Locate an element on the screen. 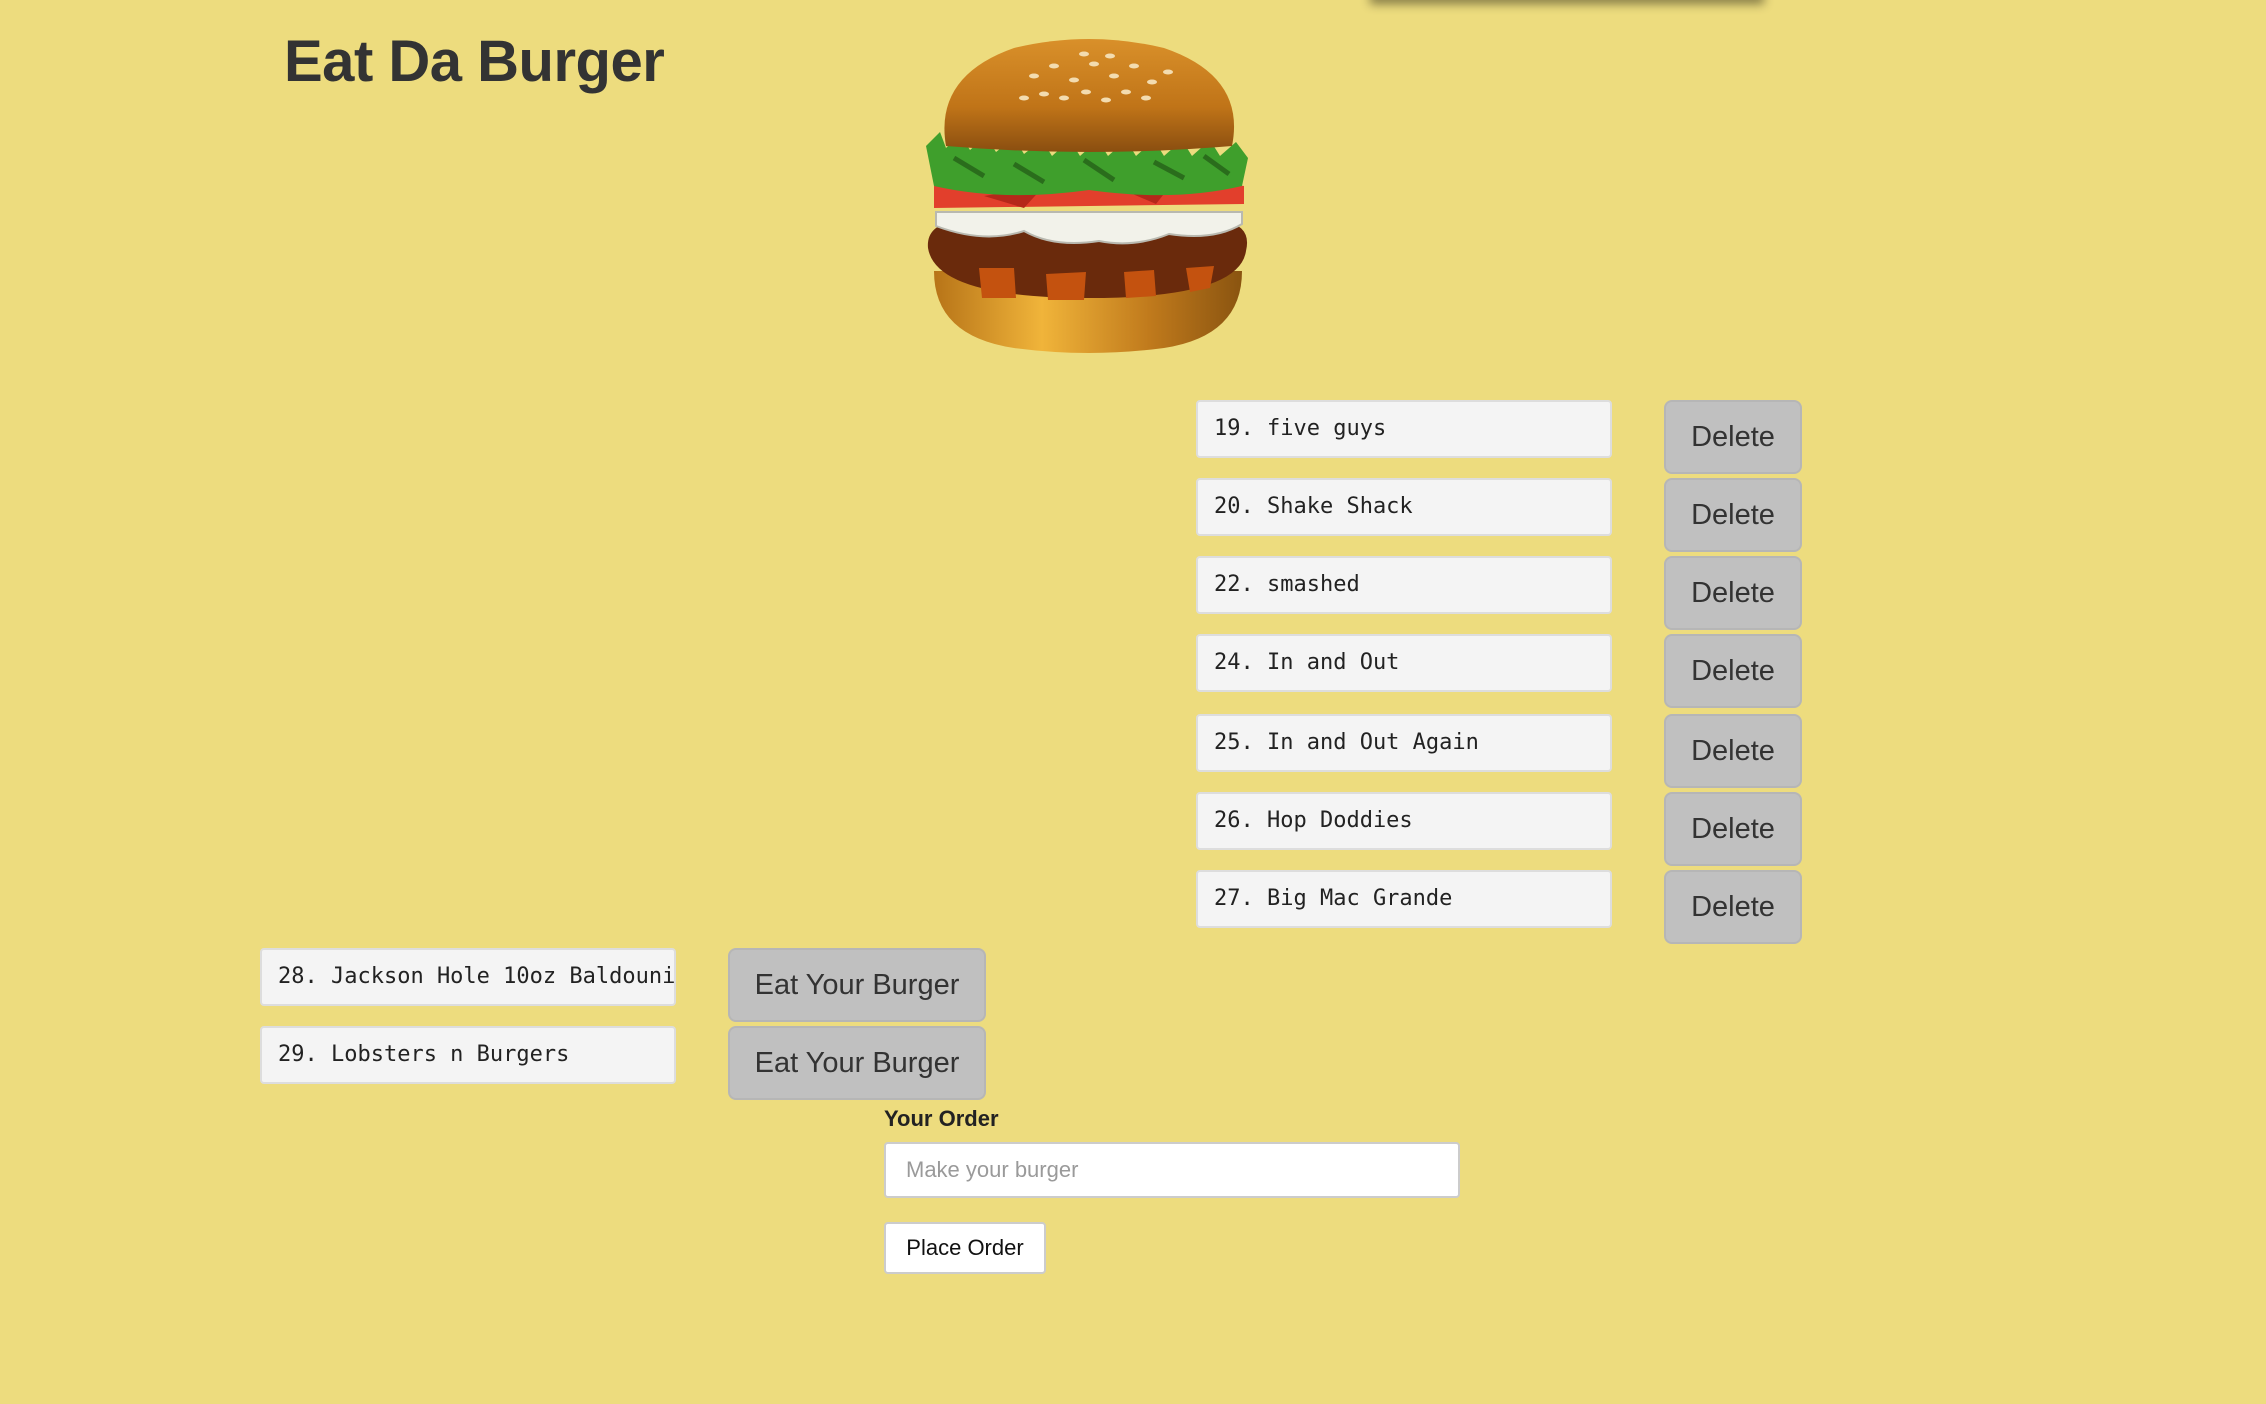 This screenshot has width=2266, height=1404. burger-item: 29. Lobsters n Burgers is located at coordinates (468, 1055).